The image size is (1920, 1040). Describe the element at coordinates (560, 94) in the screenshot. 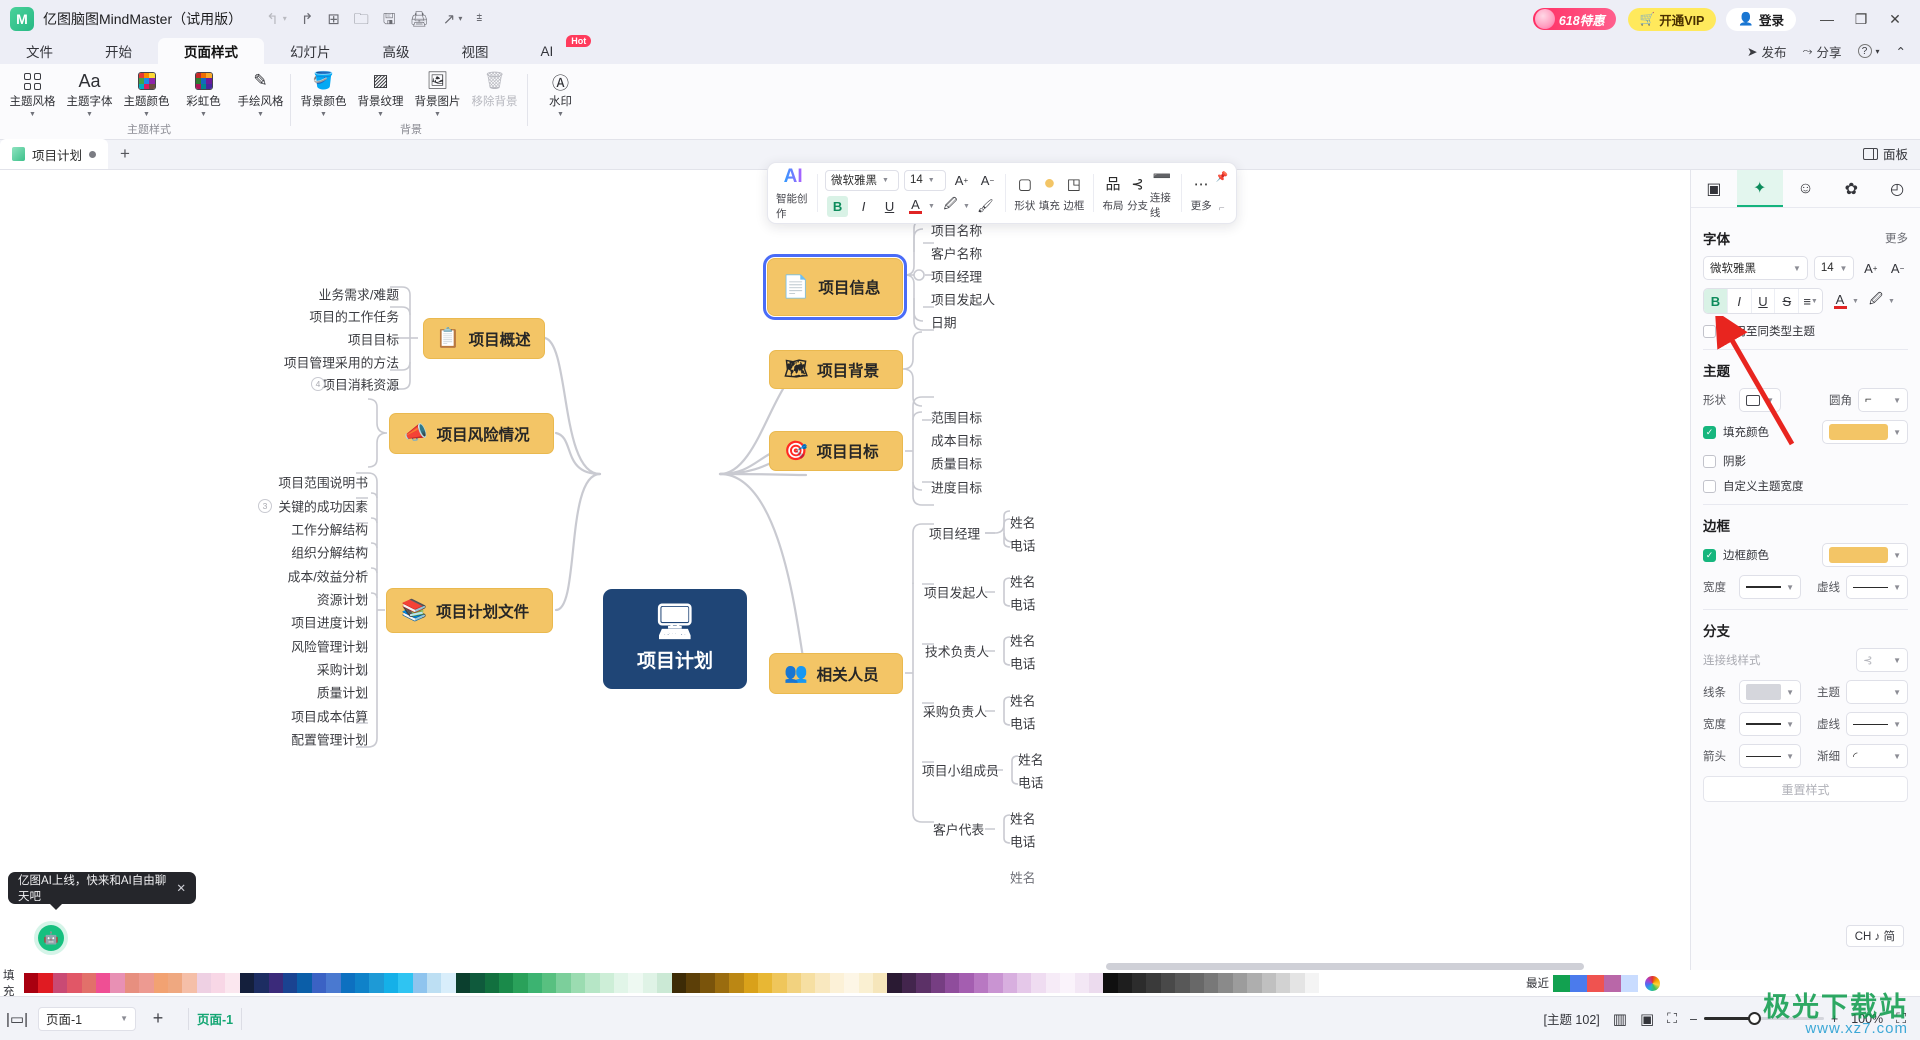

I see `ribbon-watermark-button: Ⓐ 水印 ▼` at that location.